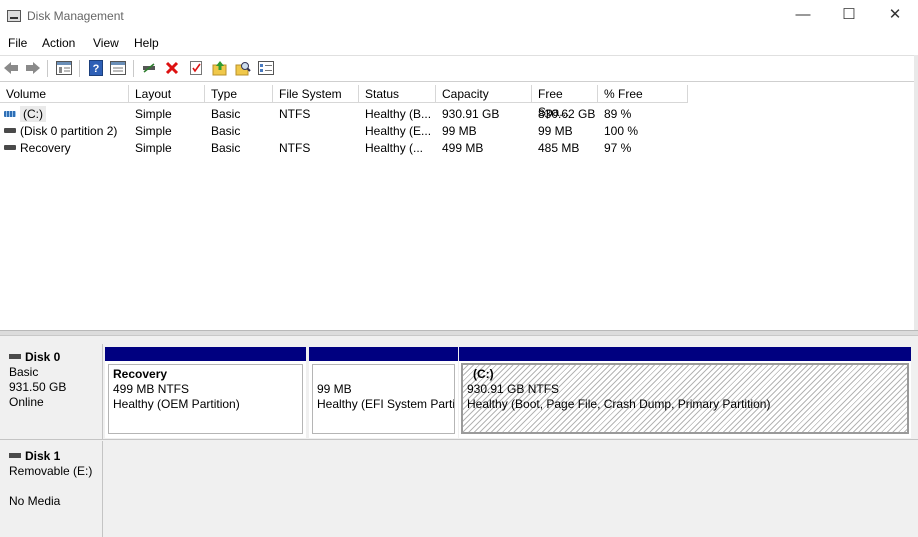 The height and width of the screenshot is (537, 918). I want to click on window-title: Disk Management, so click(75, 16).